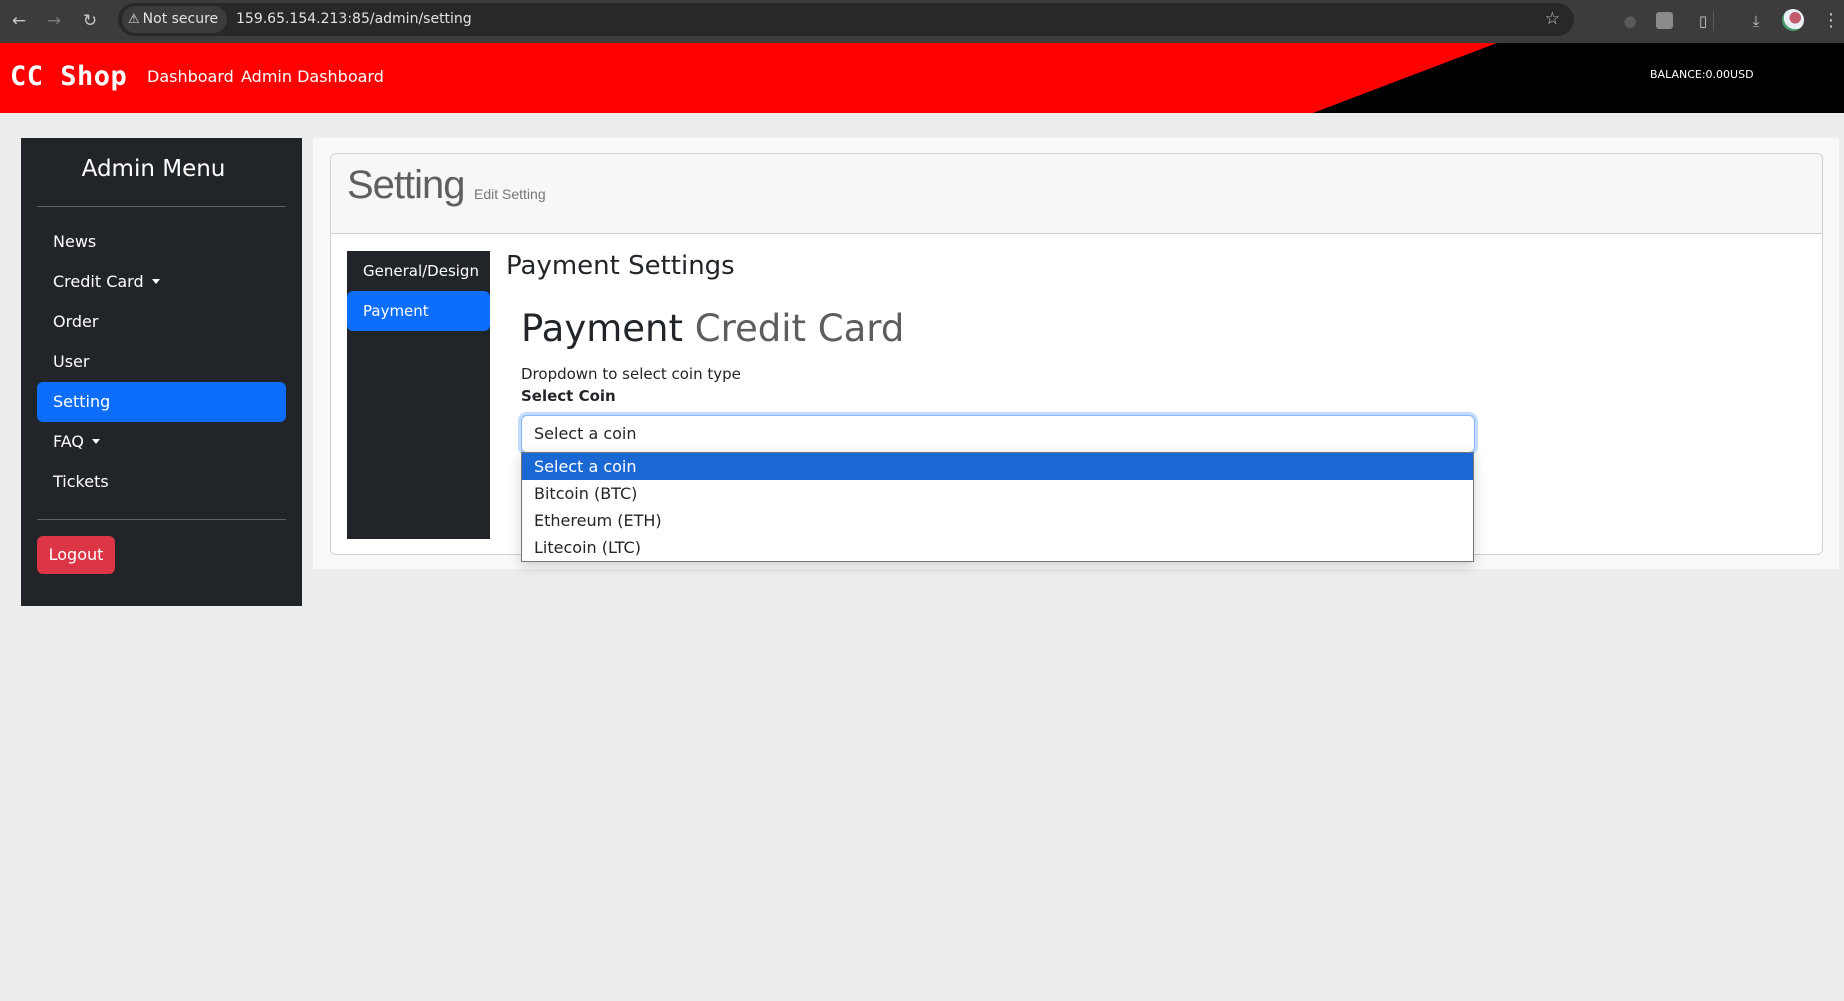  What do you see at coordinates (998, 434) in the screenshot?
I see `coin-select: Select a coin` at bounding box center [998, 434].